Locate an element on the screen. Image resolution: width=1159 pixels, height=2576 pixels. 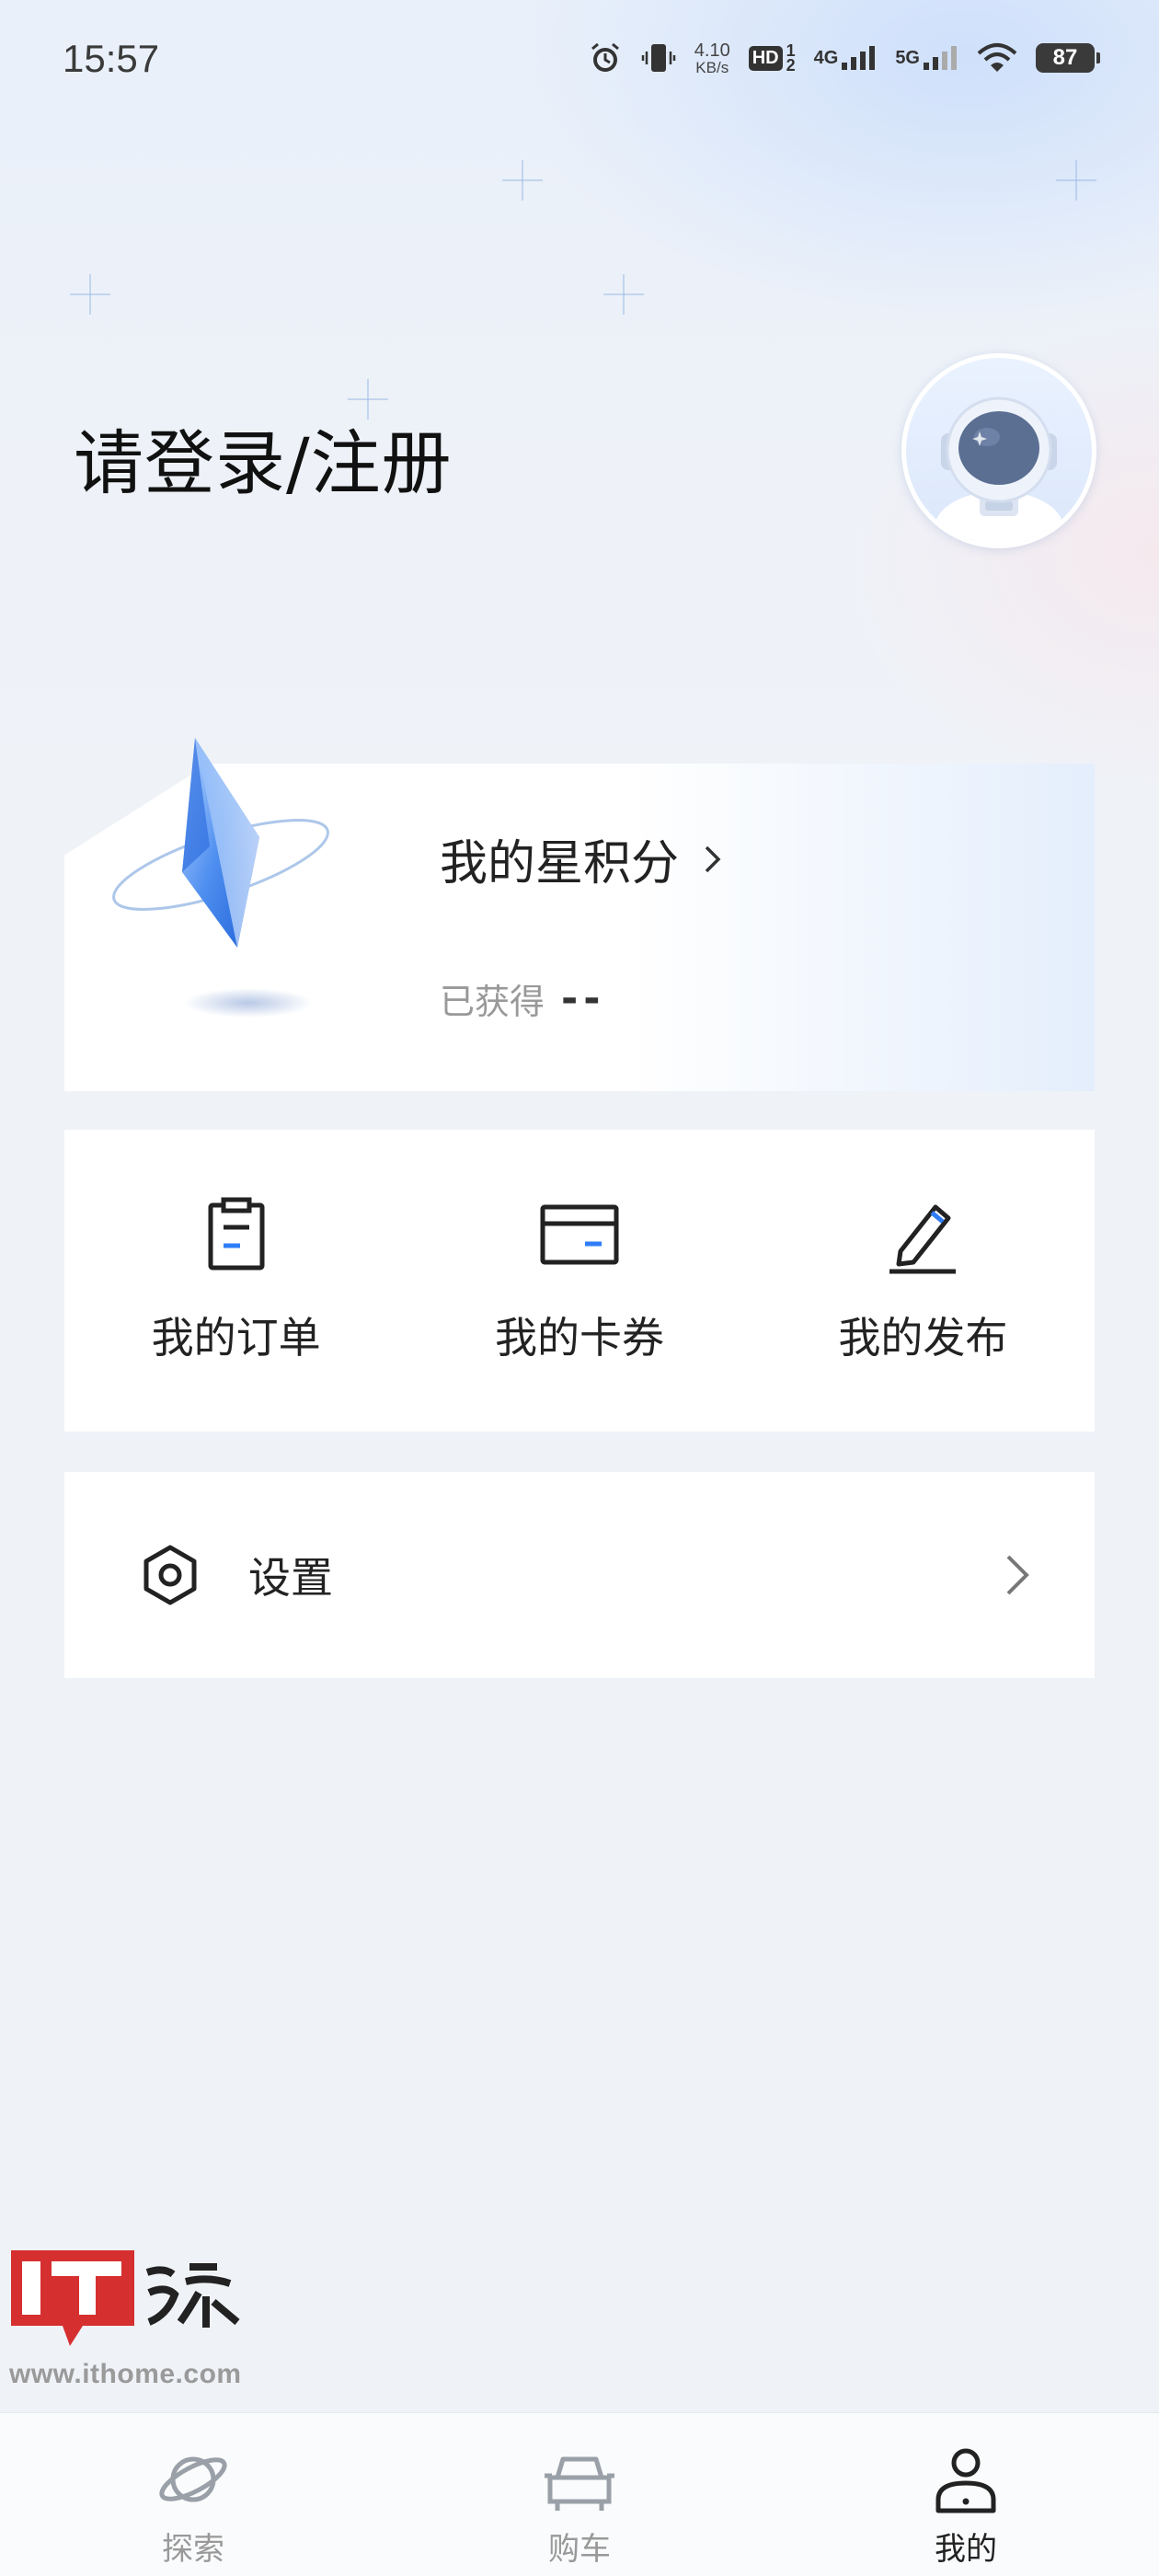
bottom-nav: 探索 购车 我的 is located at coordinates (579, 2494).